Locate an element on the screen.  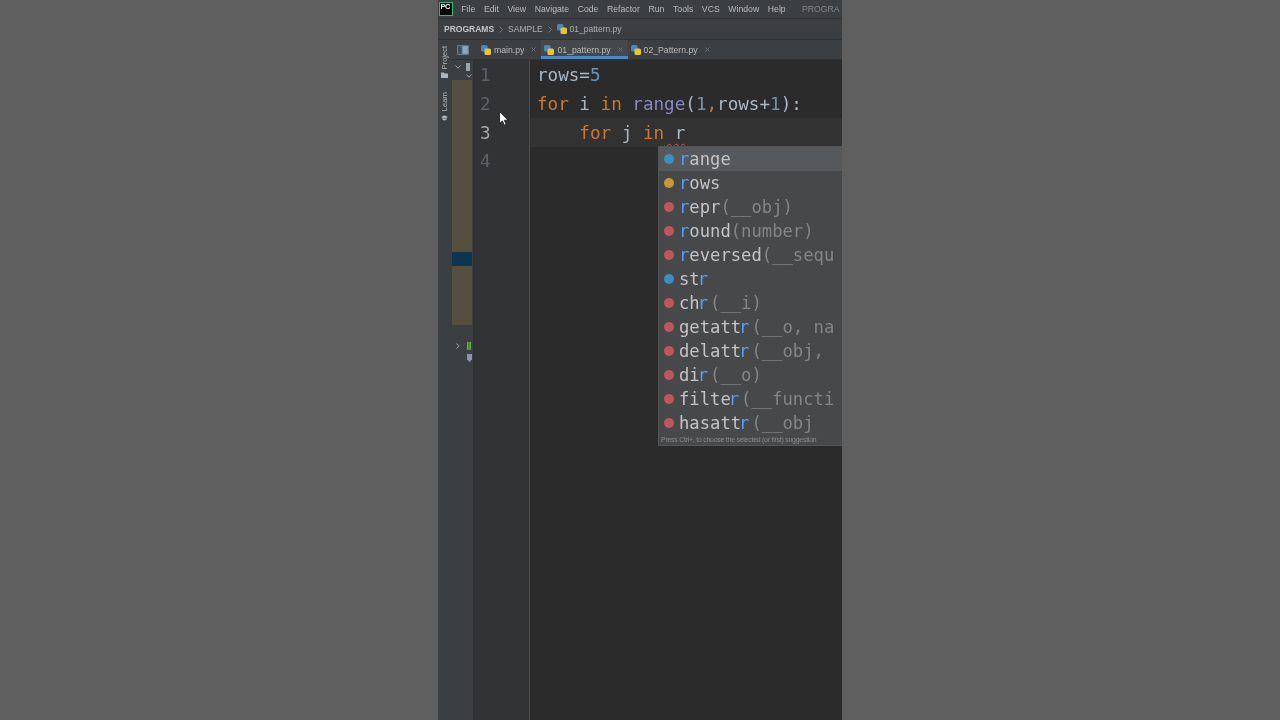
completion-item: rows is located at coordinates (750, 183).